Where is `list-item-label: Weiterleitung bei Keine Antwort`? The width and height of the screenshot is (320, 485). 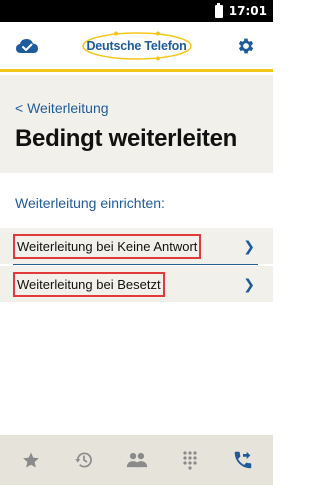 list-item-label: Weiterleitung bei Keine Antwort is located at coordinates (107, 246).